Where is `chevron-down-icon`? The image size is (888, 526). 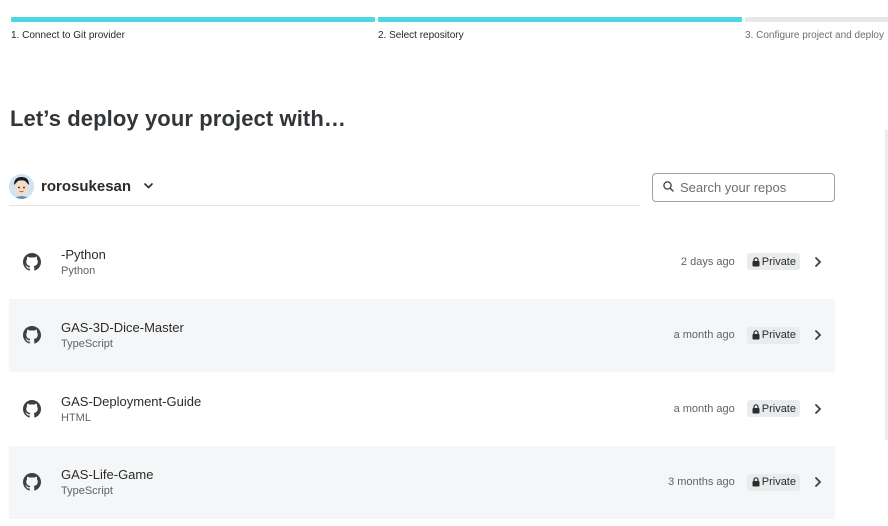
chevron-down-icon is located at coordinates (148, 186).